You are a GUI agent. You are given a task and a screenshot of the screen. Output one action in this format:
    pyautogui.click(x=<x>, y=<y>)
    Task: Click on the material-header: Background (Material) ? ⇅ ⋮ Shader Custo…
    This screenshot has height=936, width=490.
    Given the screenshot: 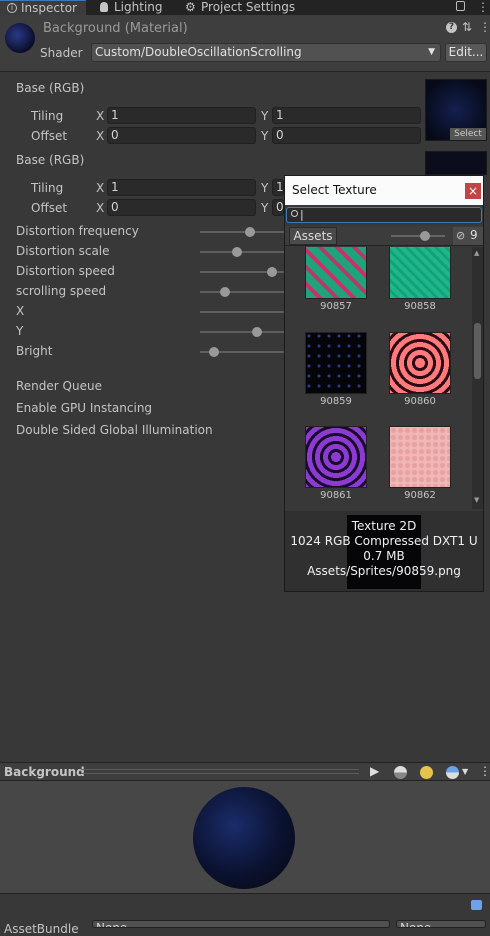 What is the action you would take?
    pyautogui.click(x=245, y=43)
    